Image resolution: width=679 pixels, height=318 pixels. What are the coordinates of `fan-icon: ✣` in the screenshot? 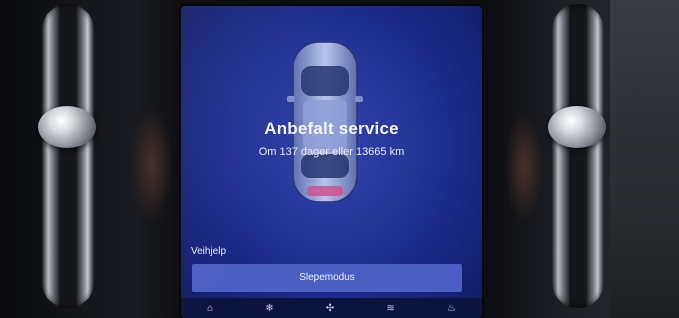 It's located at (330, 308).